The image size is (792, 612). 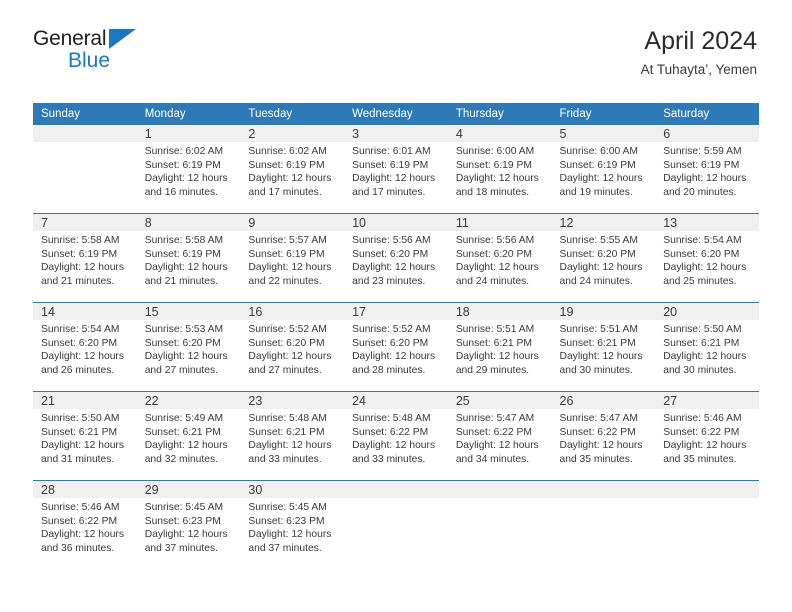 I want to click on sunset-text: Sunset: 6:19 PM, so click(x=79, y=254).